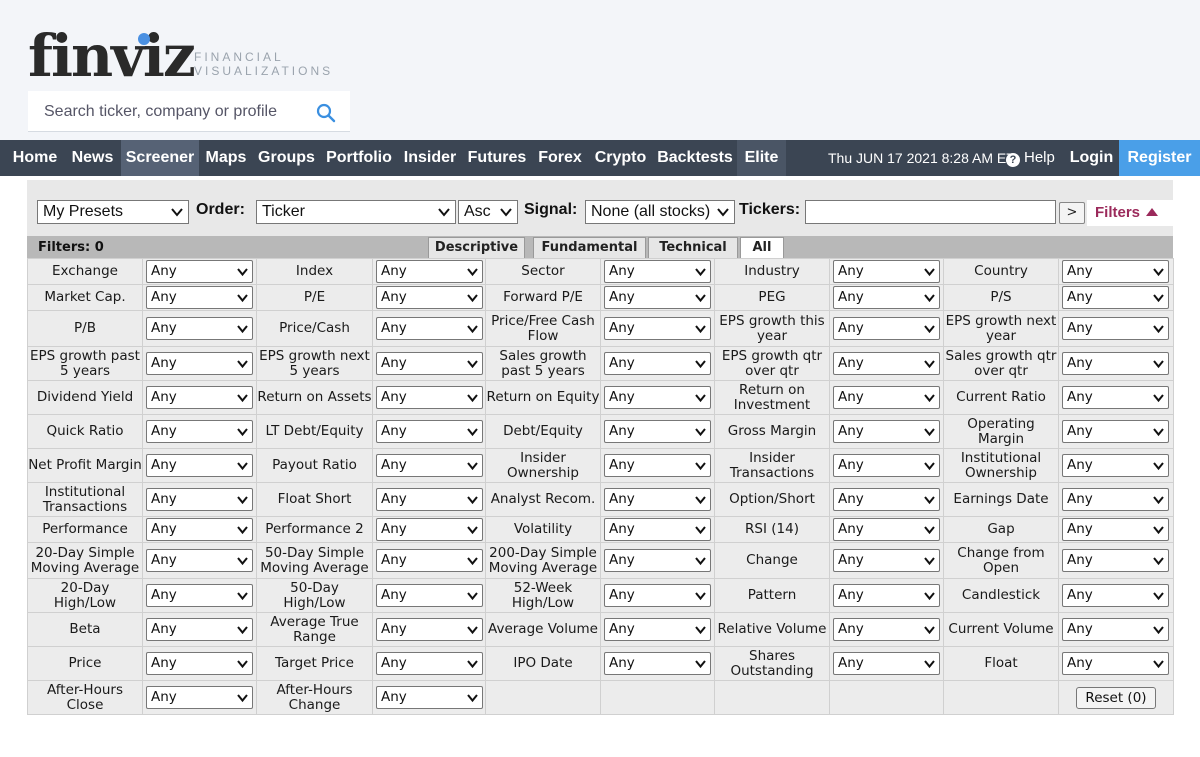 This screenshot has height=757, width=1200. Describe the element at coordinates (1159, 158) in the screenshot. I see `nav-register: Register` at that location.